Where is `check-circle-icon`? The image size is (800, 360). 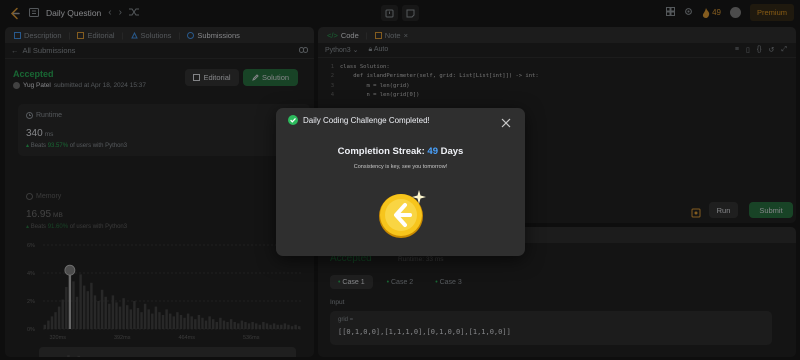 check-circle-icon is located at coordinates (293, 120).